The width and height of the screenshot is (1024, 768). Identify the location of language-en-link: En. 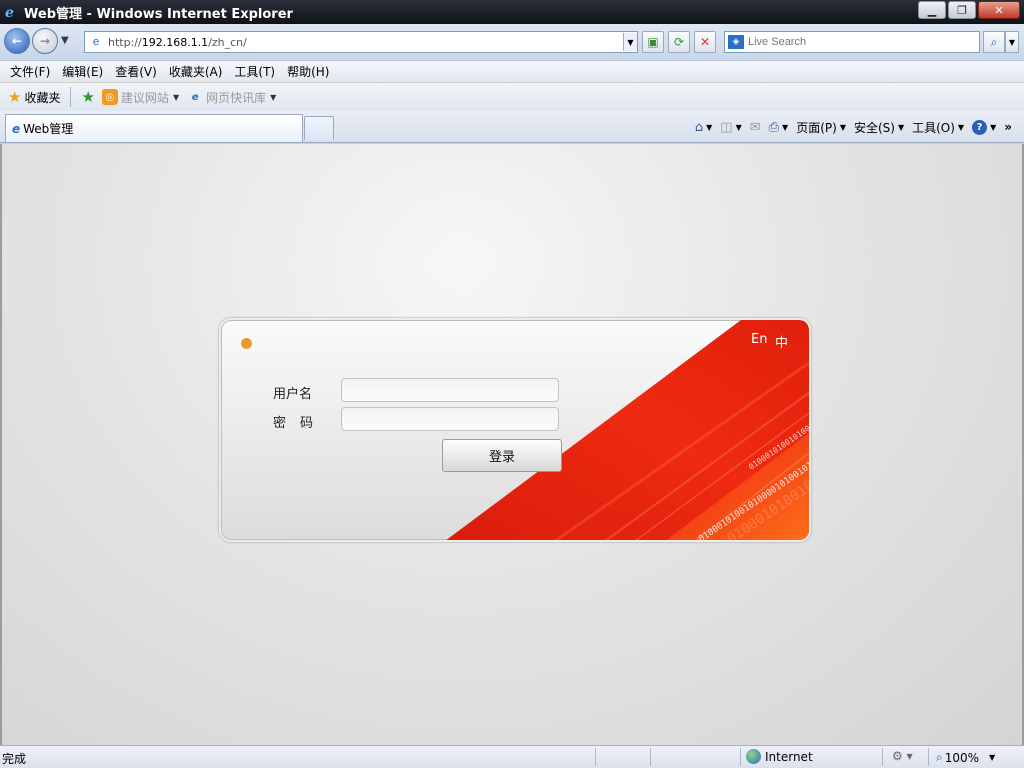
(759, 339).